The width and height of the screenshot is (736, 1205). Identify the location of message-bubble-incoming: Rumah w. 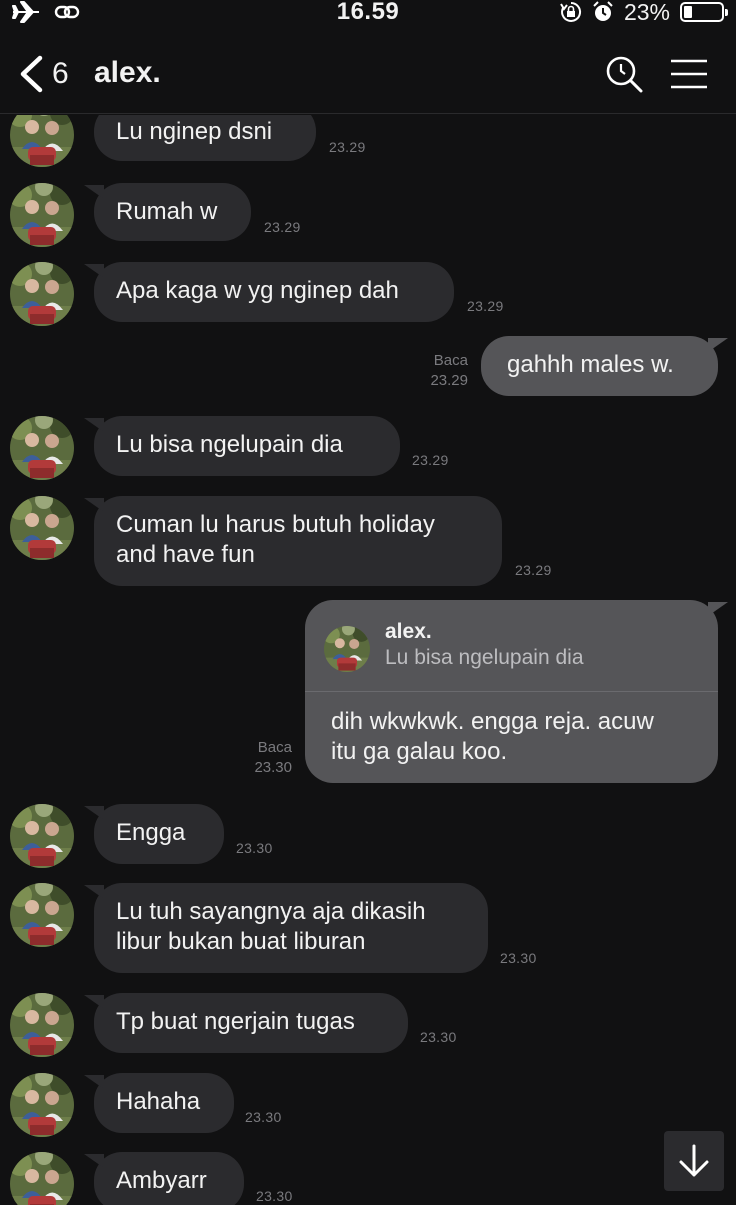
(167, 212).